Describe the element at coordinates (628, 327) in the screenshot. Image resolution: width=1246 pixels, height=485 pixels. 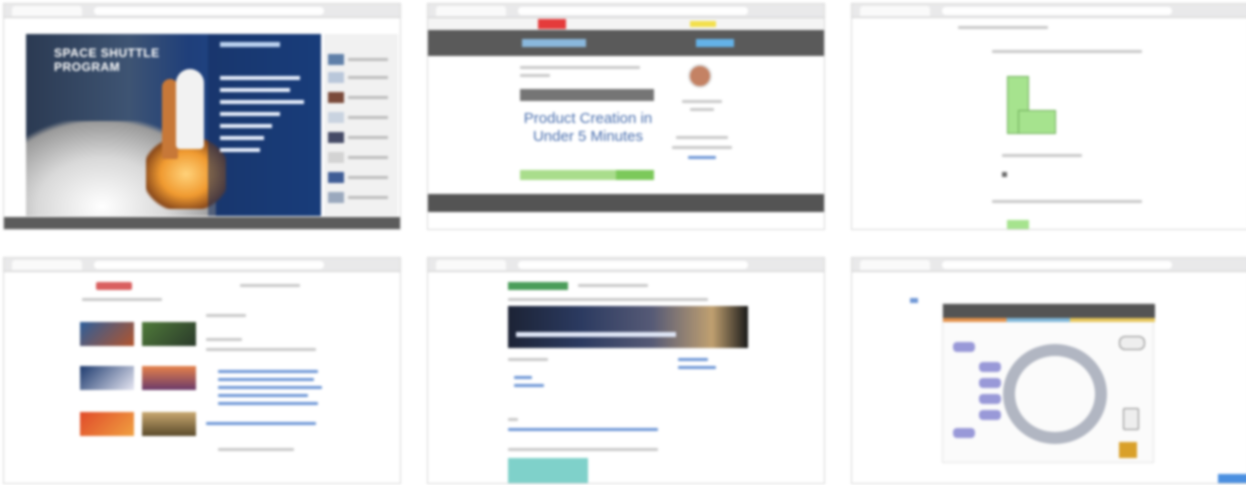
I see `course-banner` at that location.